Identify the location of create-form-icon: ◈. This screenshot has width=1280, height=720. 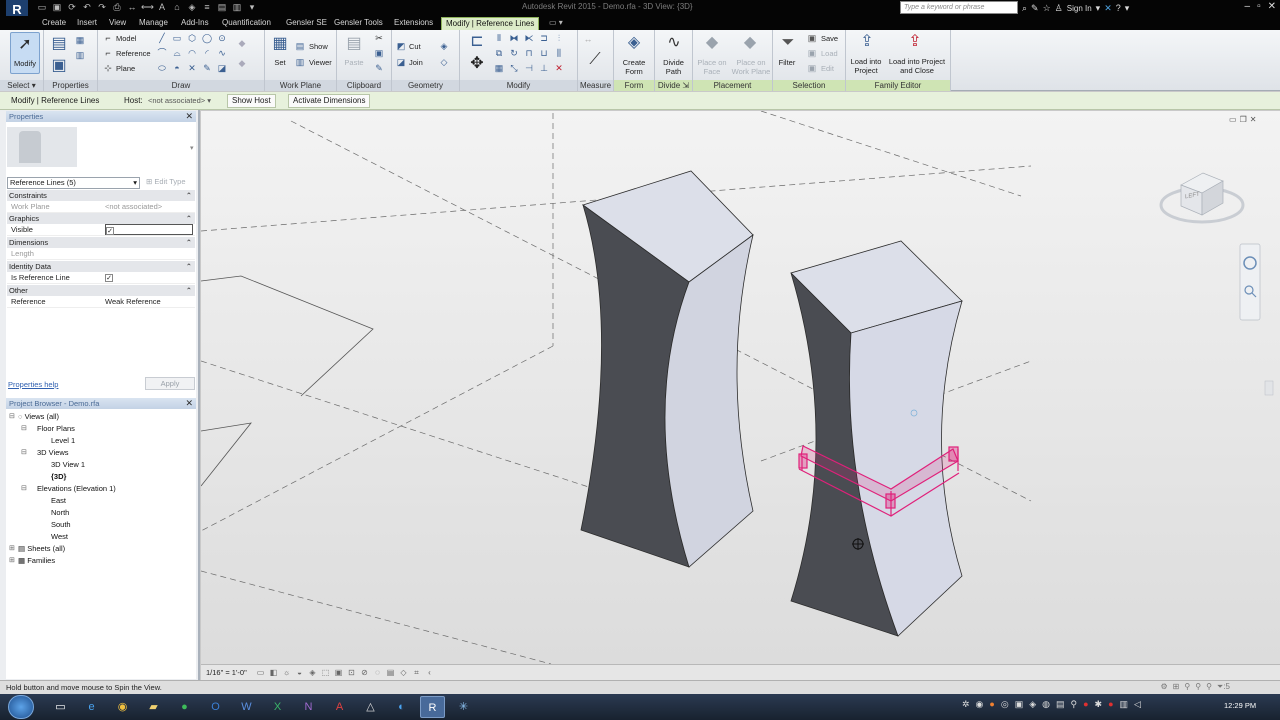
(634, 43).